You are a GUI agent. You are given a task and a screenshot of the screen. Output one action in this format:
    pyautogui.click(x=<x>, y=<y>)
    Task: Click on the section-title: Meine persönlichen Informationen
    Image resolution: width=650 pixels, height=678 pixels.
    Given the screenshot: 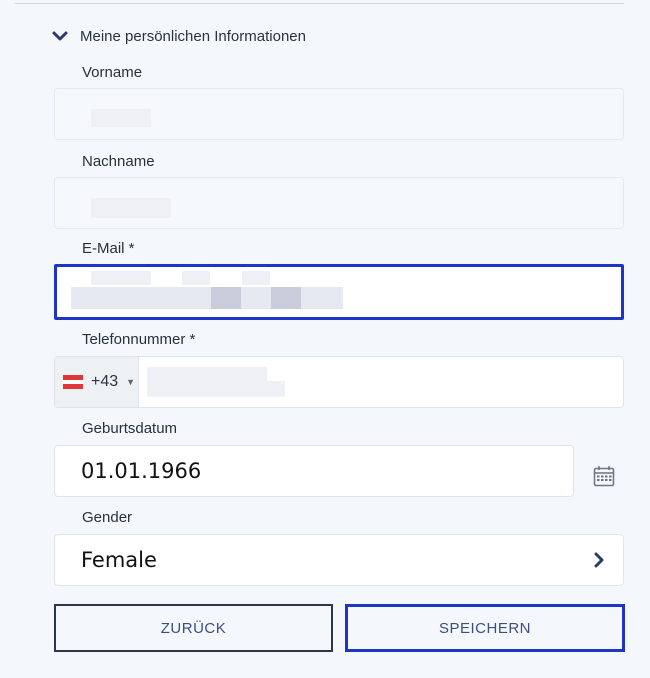 What is the action you would take?
    pyautogui.click(x=193, y=36)
    